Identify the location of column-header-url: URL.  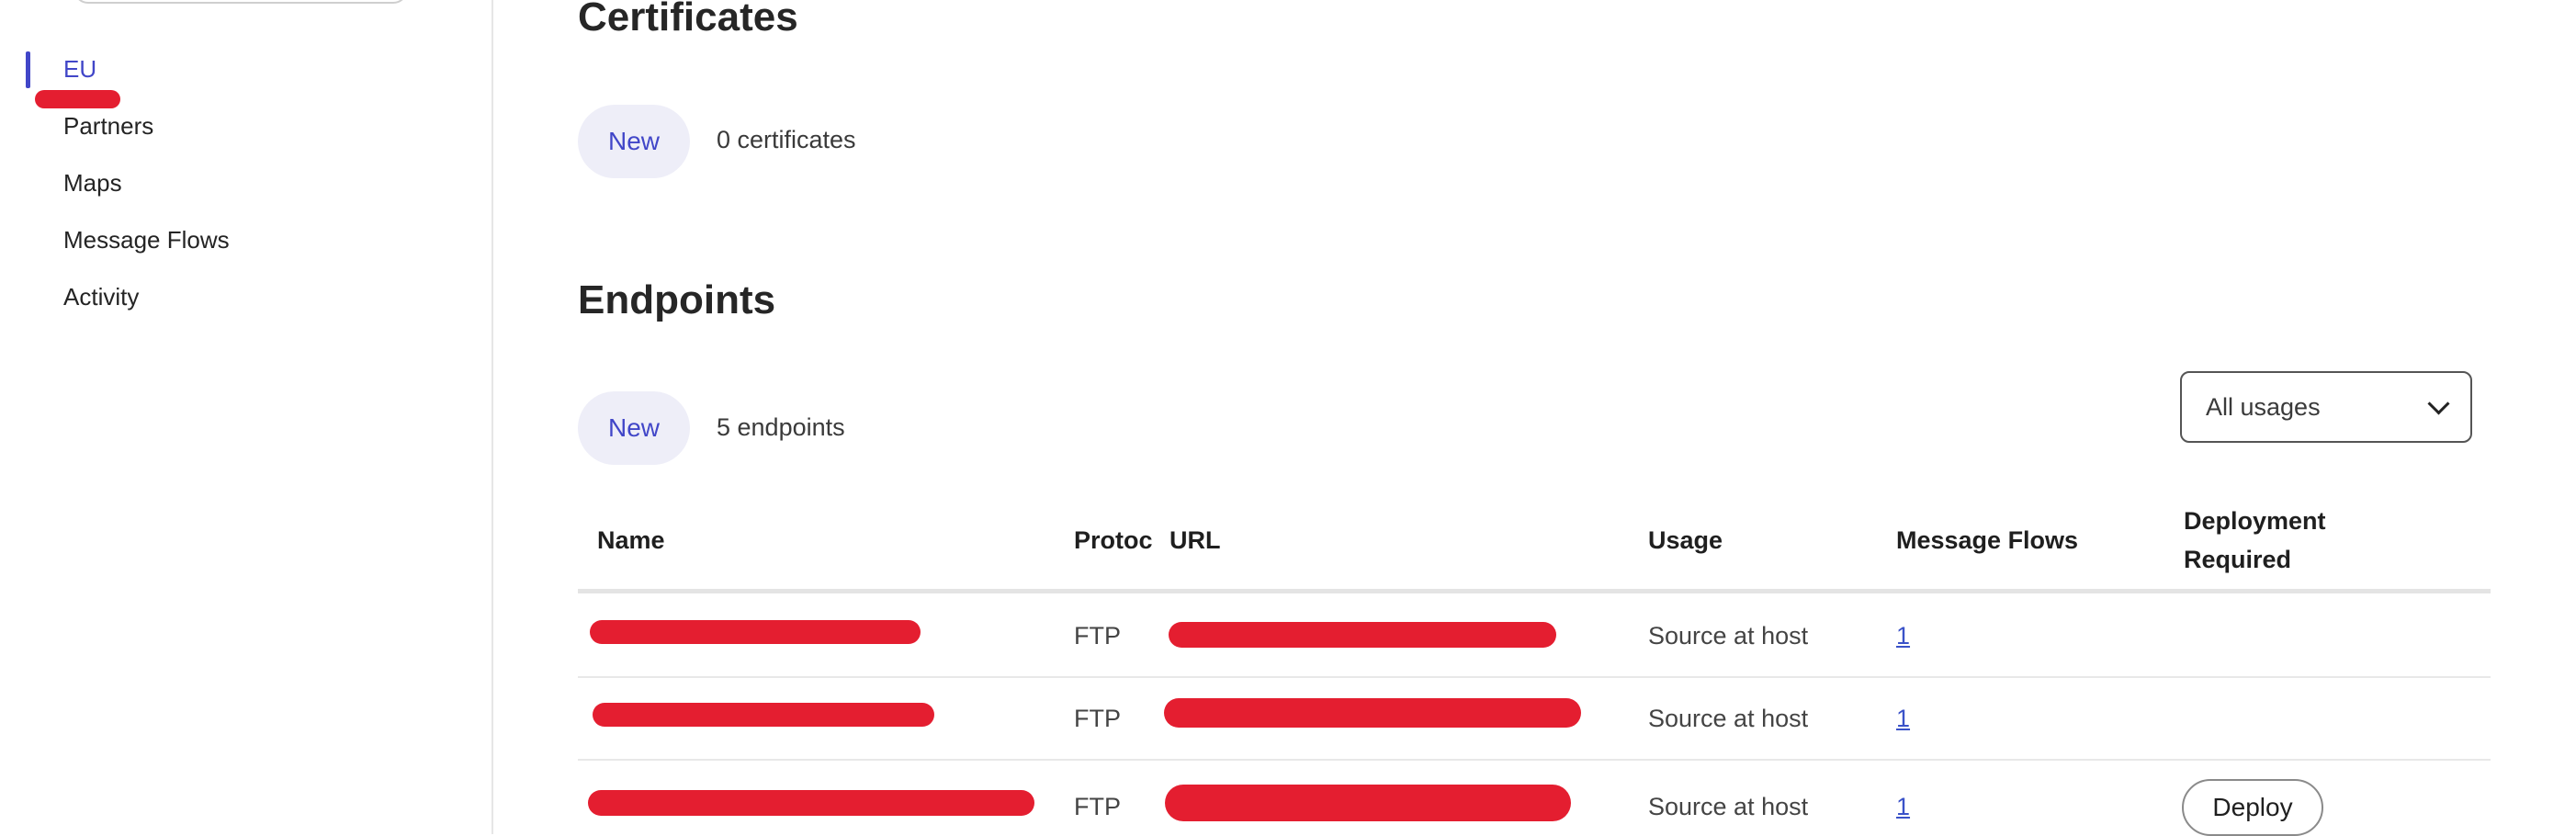
(1195, 540).